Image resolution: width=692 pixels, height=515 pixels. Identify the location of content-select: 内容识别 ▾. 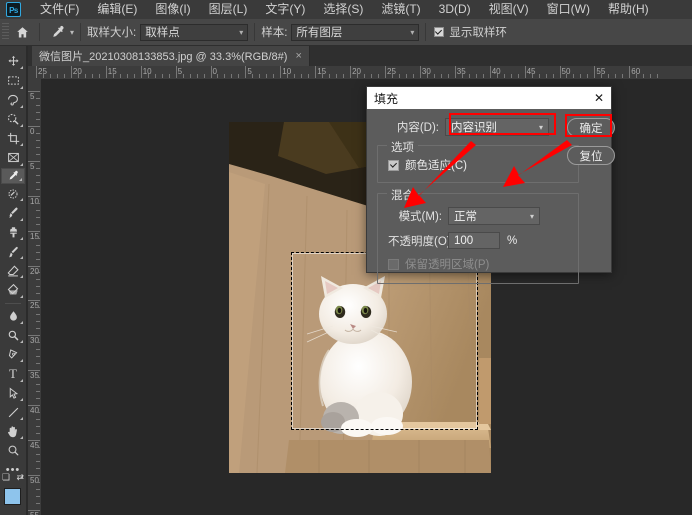
(497, 127).